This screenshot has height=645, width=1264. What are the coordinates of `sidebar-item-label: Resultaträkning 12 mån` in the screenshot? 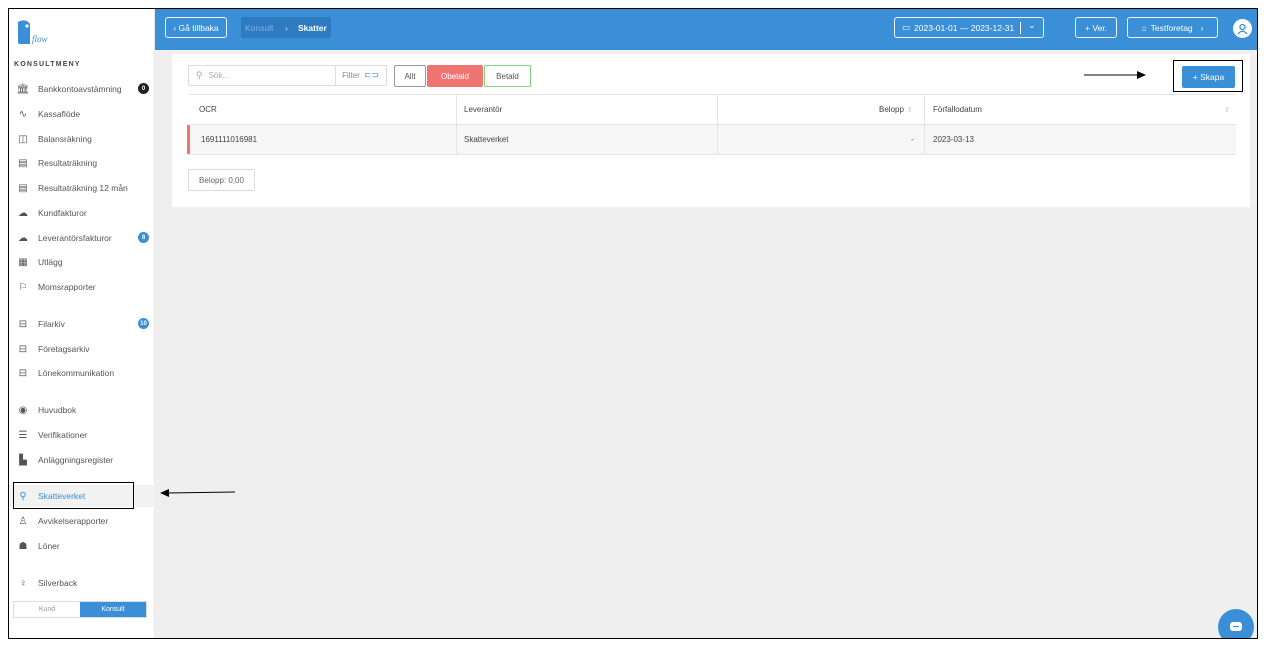 It's located at (83, 188).